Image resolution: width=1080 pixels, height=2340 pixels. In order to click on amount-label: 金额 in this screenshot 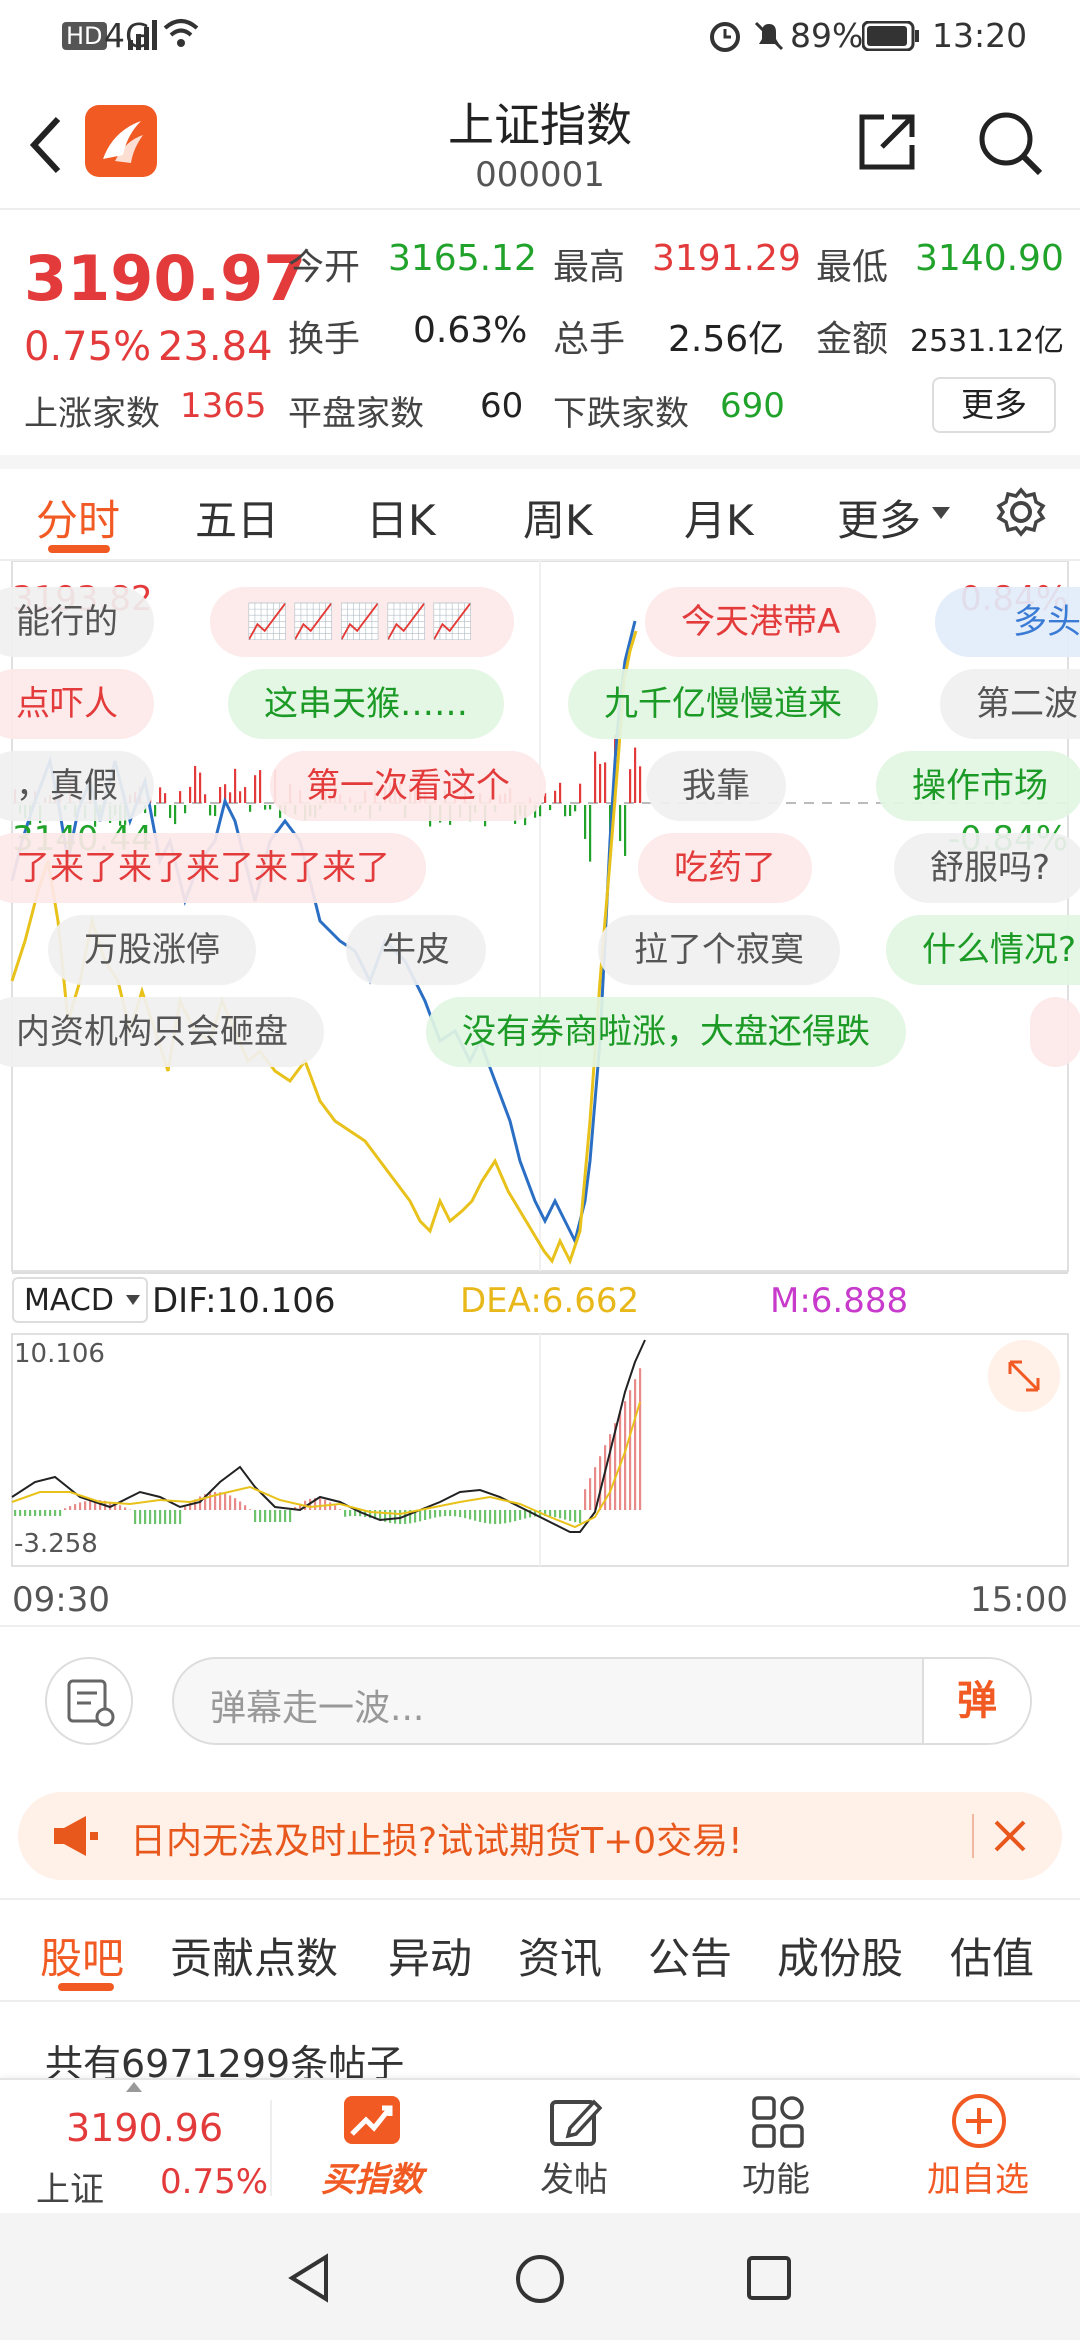, I will do `click(852, 339)`.